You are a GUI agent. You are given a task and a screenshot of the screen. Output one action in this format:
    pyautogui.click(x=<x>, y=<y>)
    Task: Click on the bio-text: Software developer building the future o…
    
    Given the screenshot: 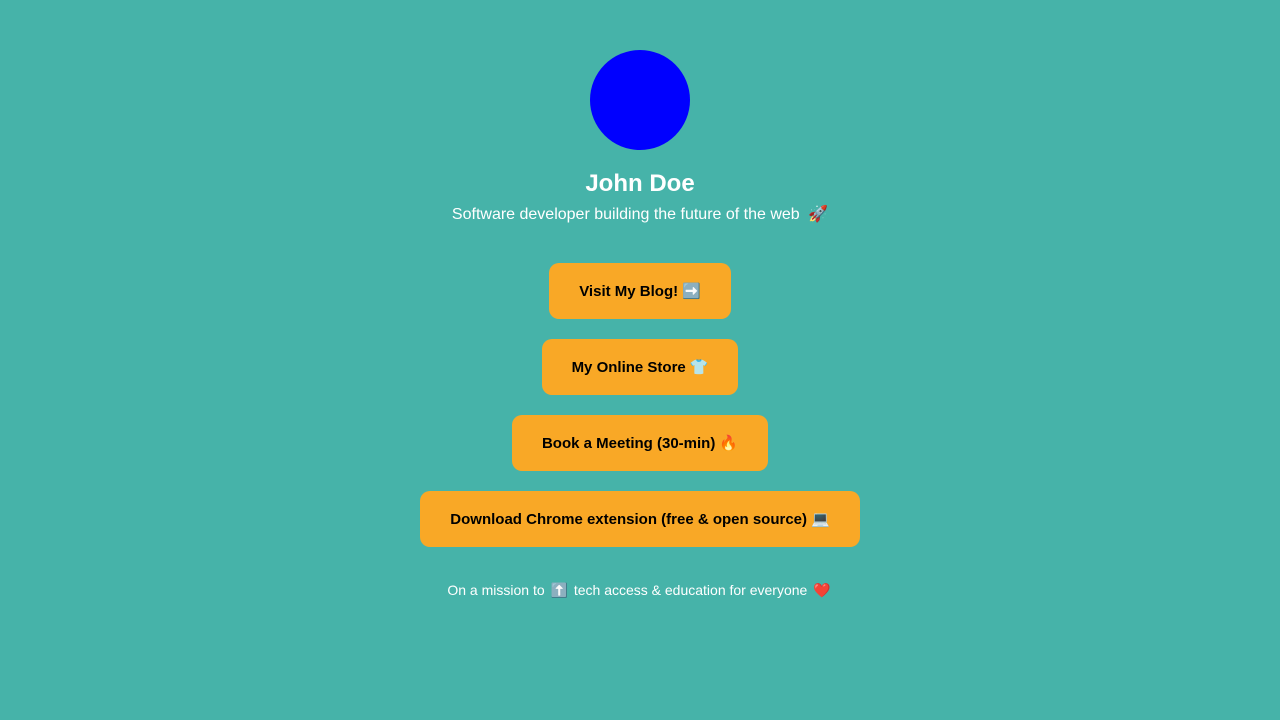 What is the action you would take?
    pyautogui.click(x=625, y=214)
    